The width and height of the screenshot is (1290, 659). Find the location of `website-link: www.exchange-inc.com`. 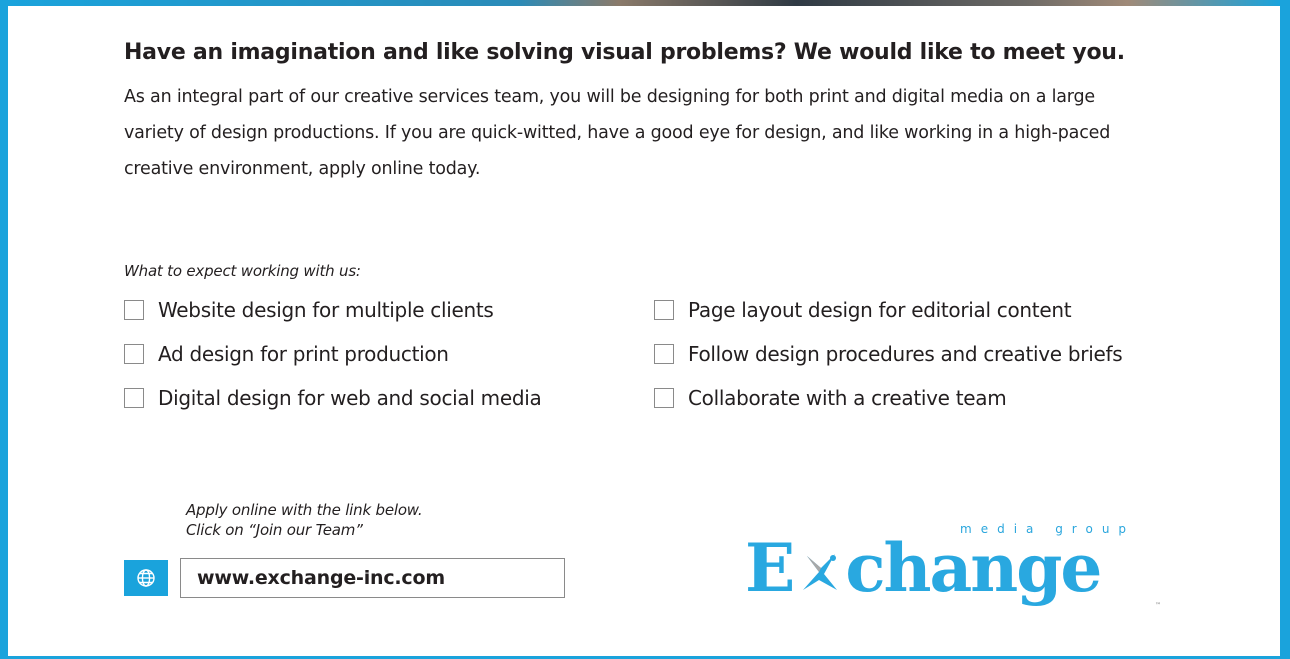

website-link: www.exchange-inc.com is located at coordinates (372, 578).